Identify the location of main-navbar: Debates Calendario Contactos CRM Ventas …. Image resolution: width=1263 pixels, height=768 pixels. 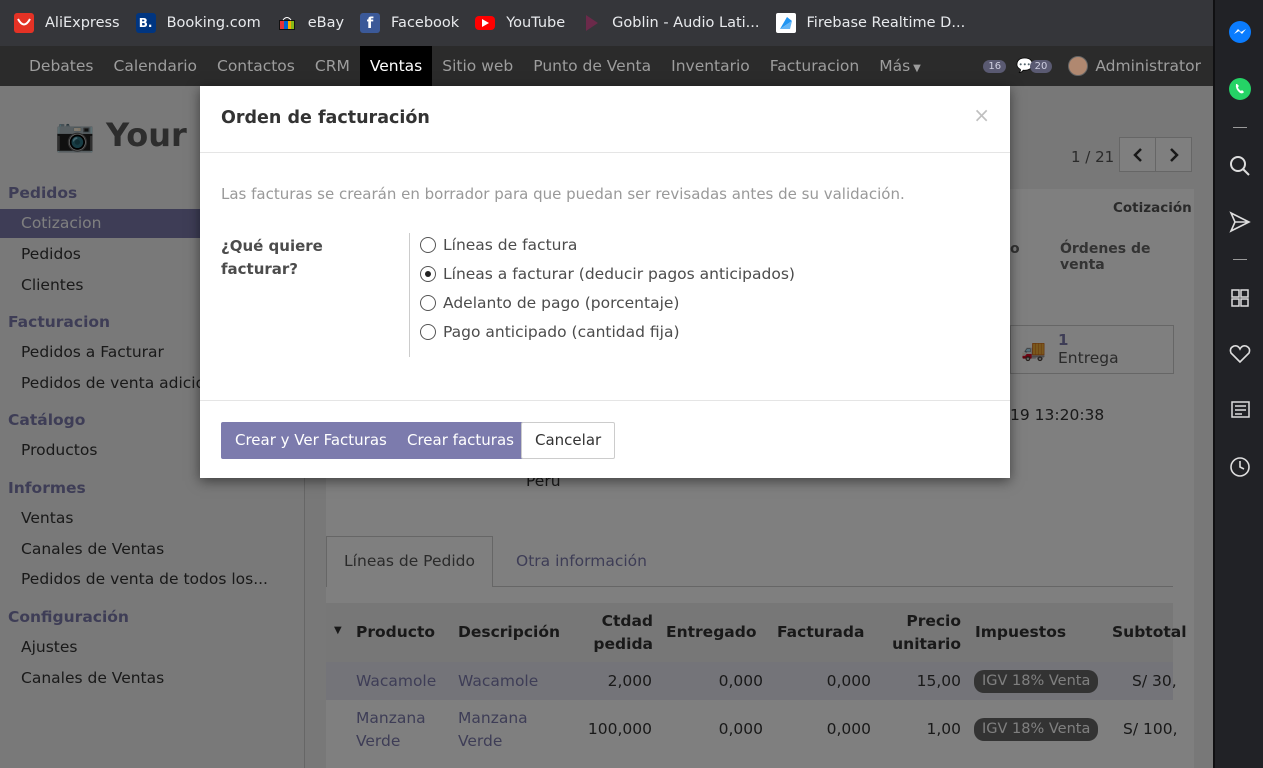
(606, 66).